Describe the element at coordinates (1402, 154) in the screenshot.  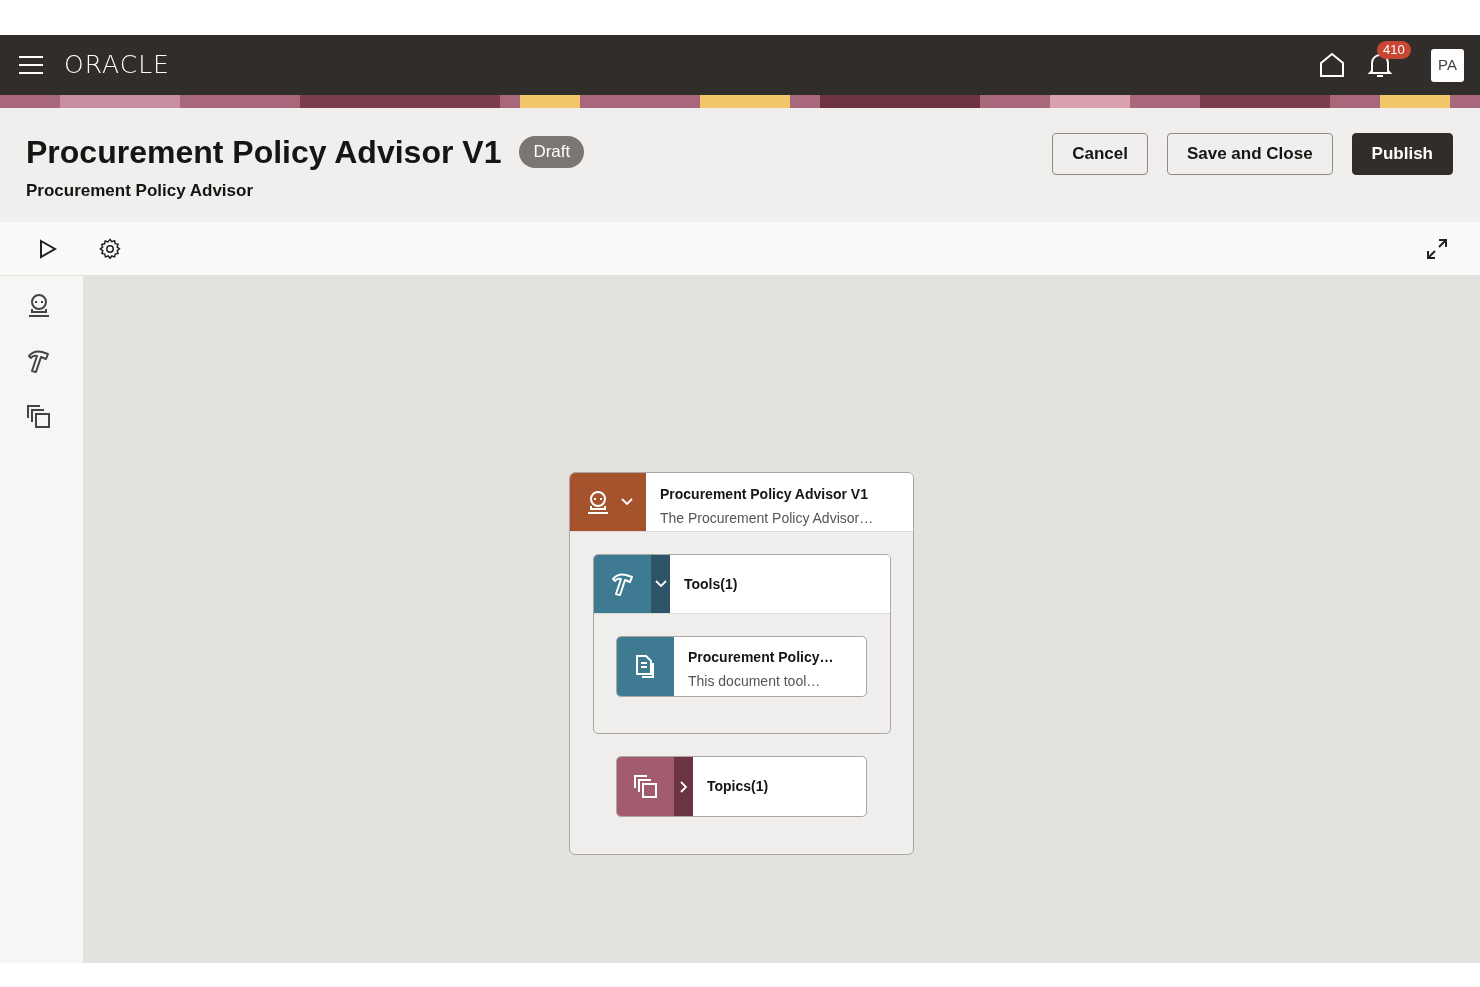
I see `action-button: Publish` at that location.